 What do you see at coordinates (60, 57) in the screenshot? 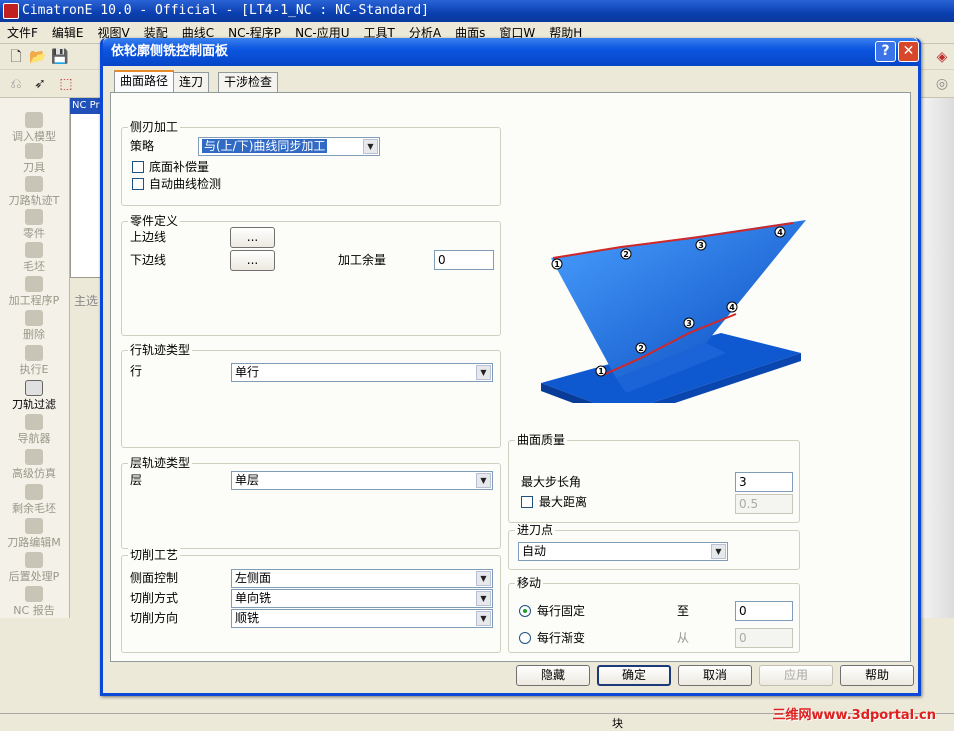
I see `save-icon: 💾` at bounding box center [60, 57].